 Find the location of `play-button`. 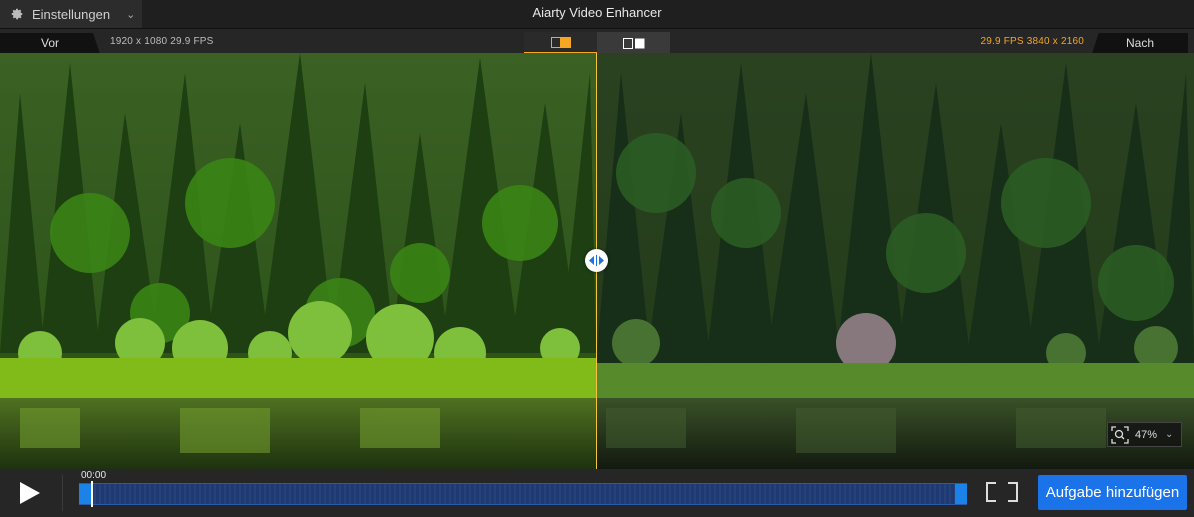

play-button is located at coordinates (30, 493).